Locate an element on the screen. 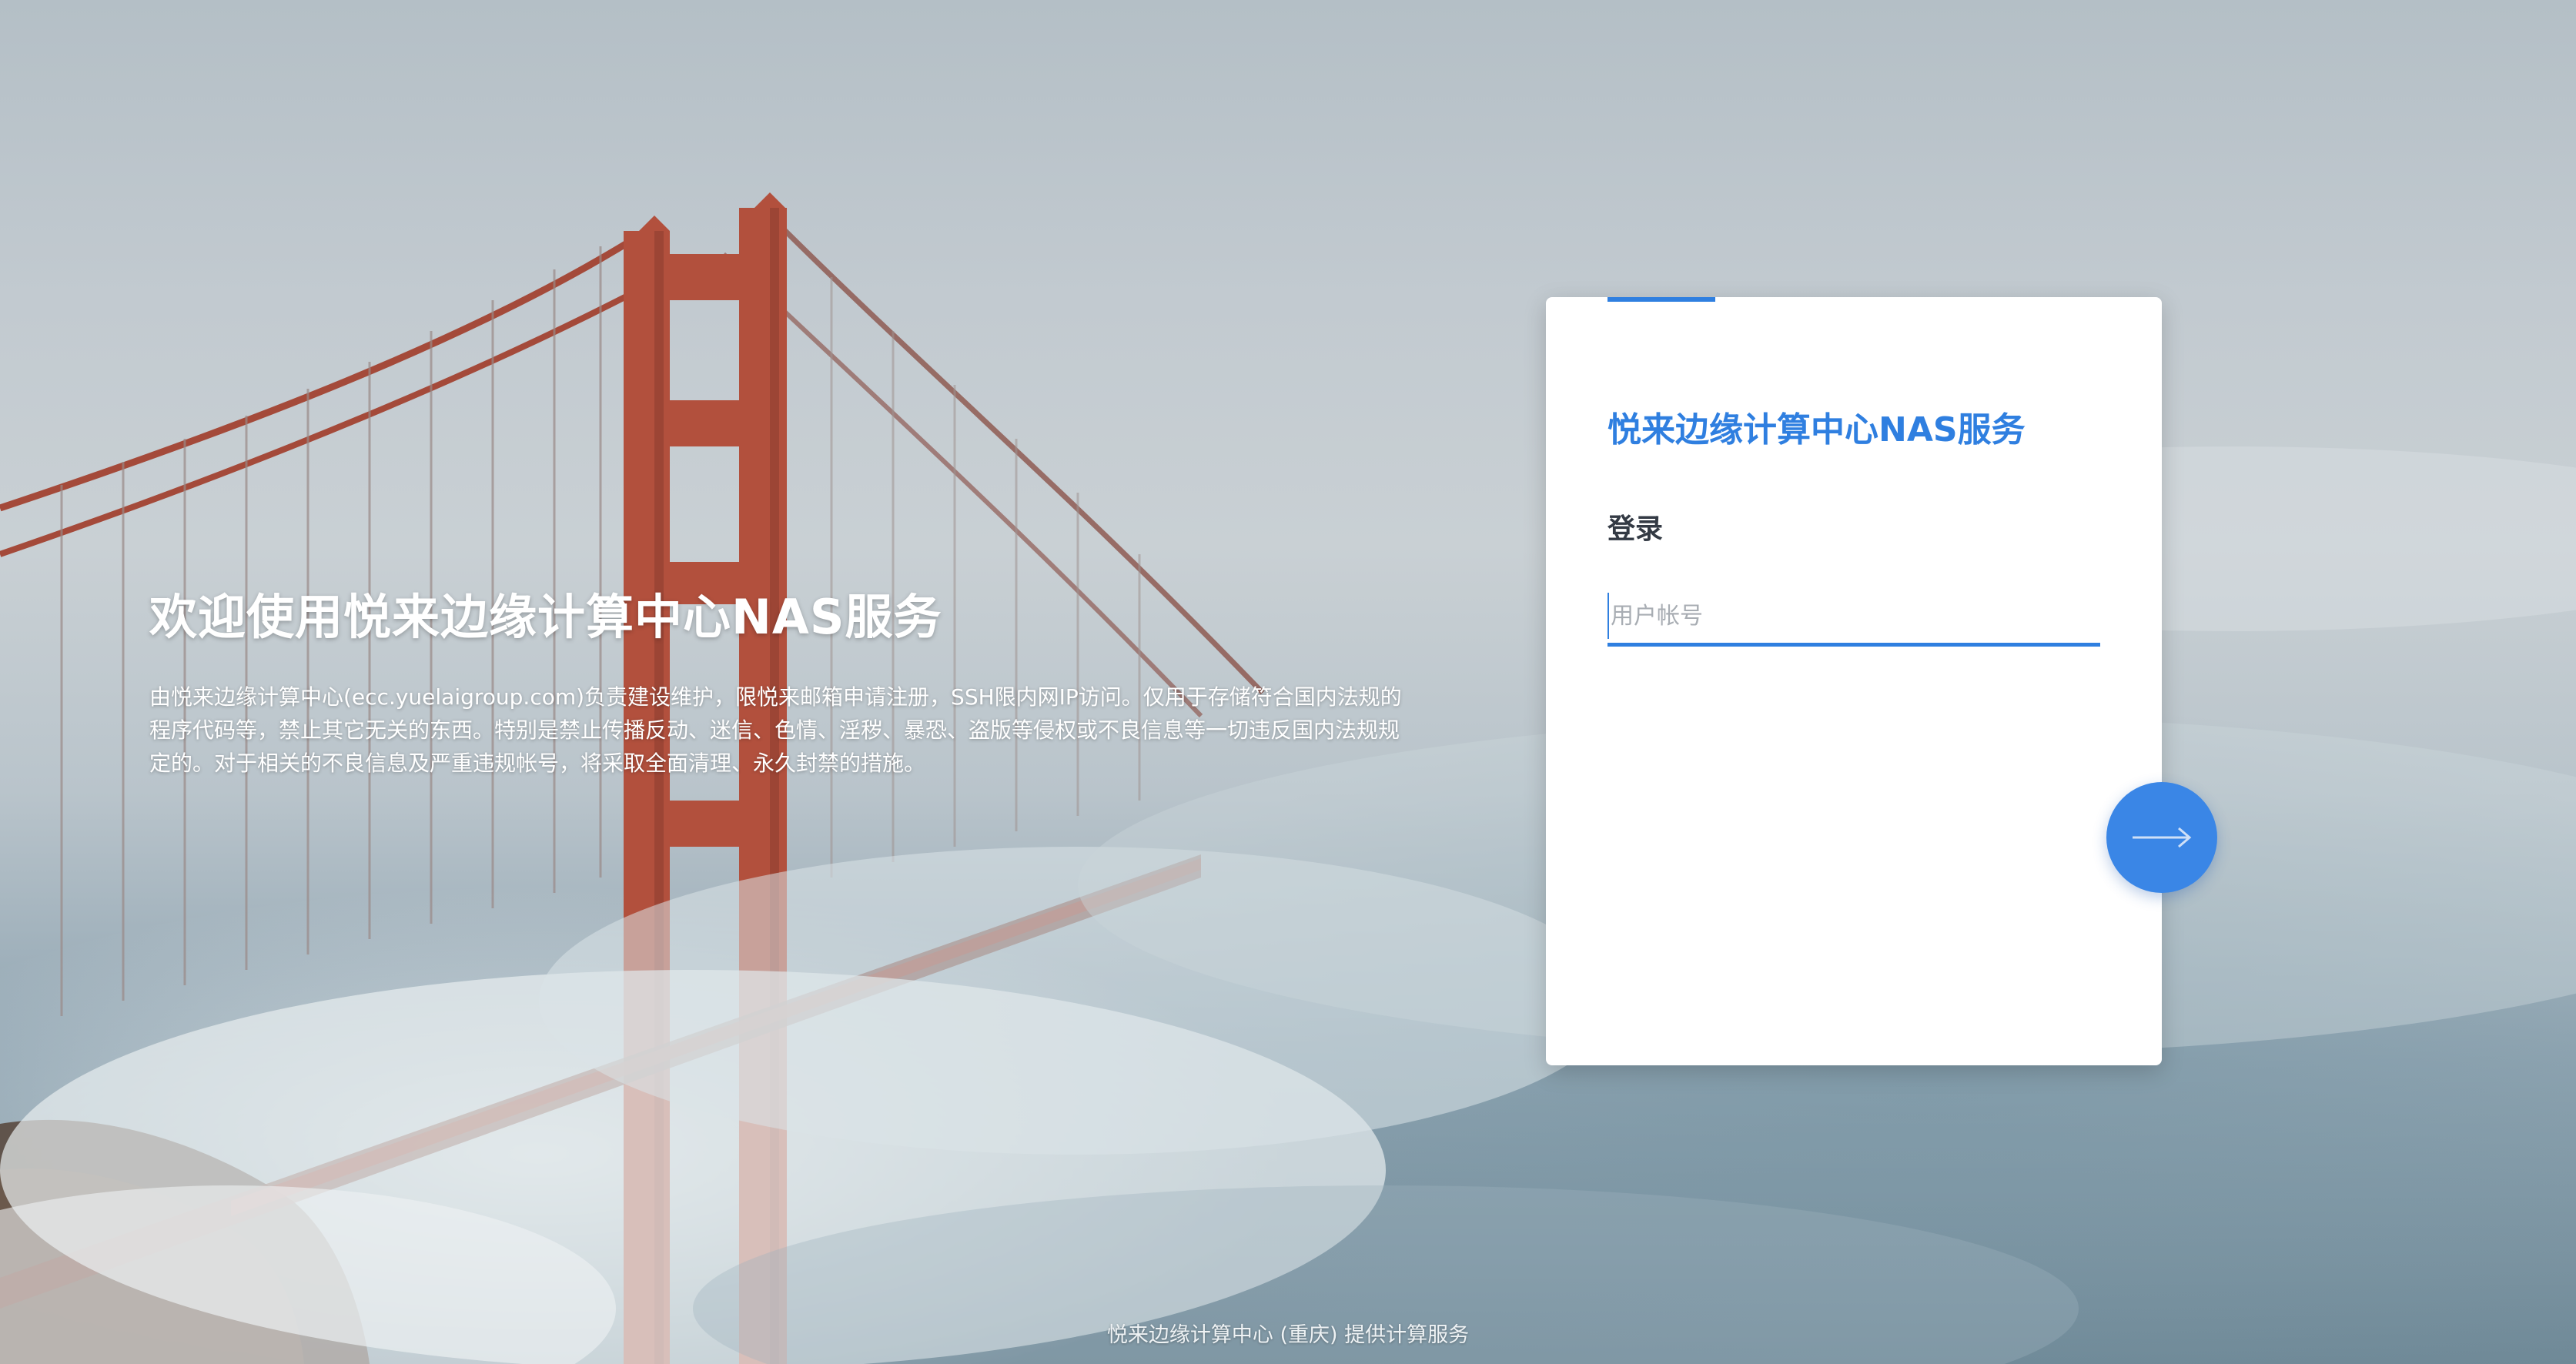 The width and height of the screenshot is (2576, 1364). username-field is located at coordinates (1853, 620).